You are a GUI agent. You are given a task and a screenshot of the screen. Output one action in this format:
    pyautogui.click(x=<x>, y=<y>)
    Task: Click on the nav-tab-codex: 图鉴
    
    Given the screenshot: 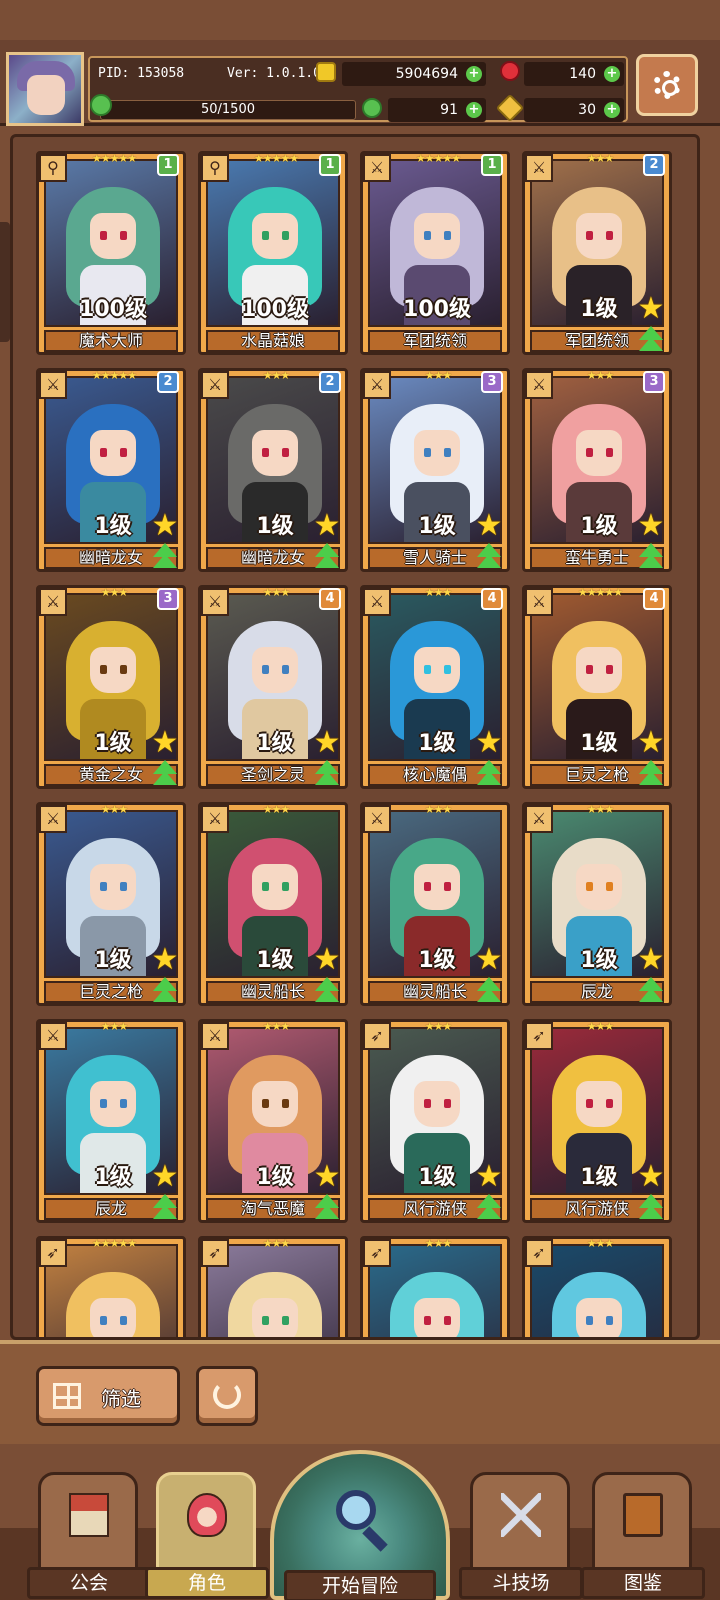 What is the action you would take?
    pyautogui.click(x=643, y=1535)
    